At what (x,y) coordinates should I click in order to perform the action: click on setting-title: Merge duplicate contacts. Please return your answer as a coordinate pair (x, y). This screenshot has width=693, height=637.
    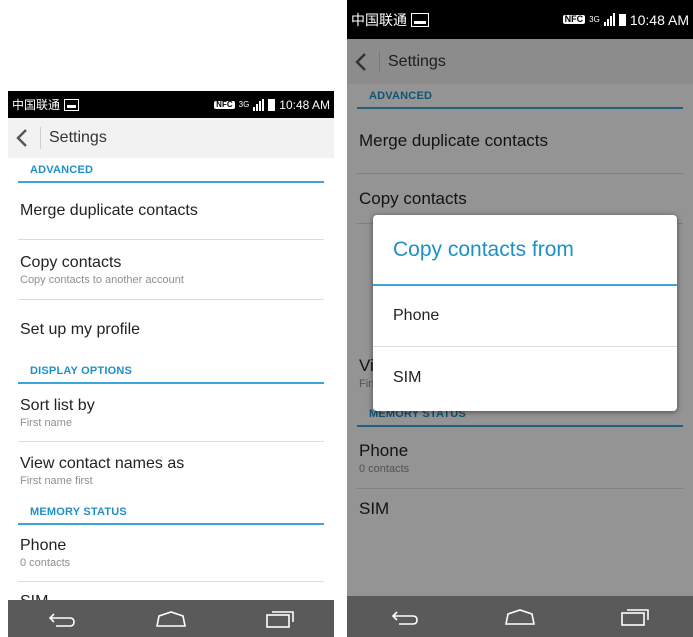
    Looking at the image, I should click on (109, 210).